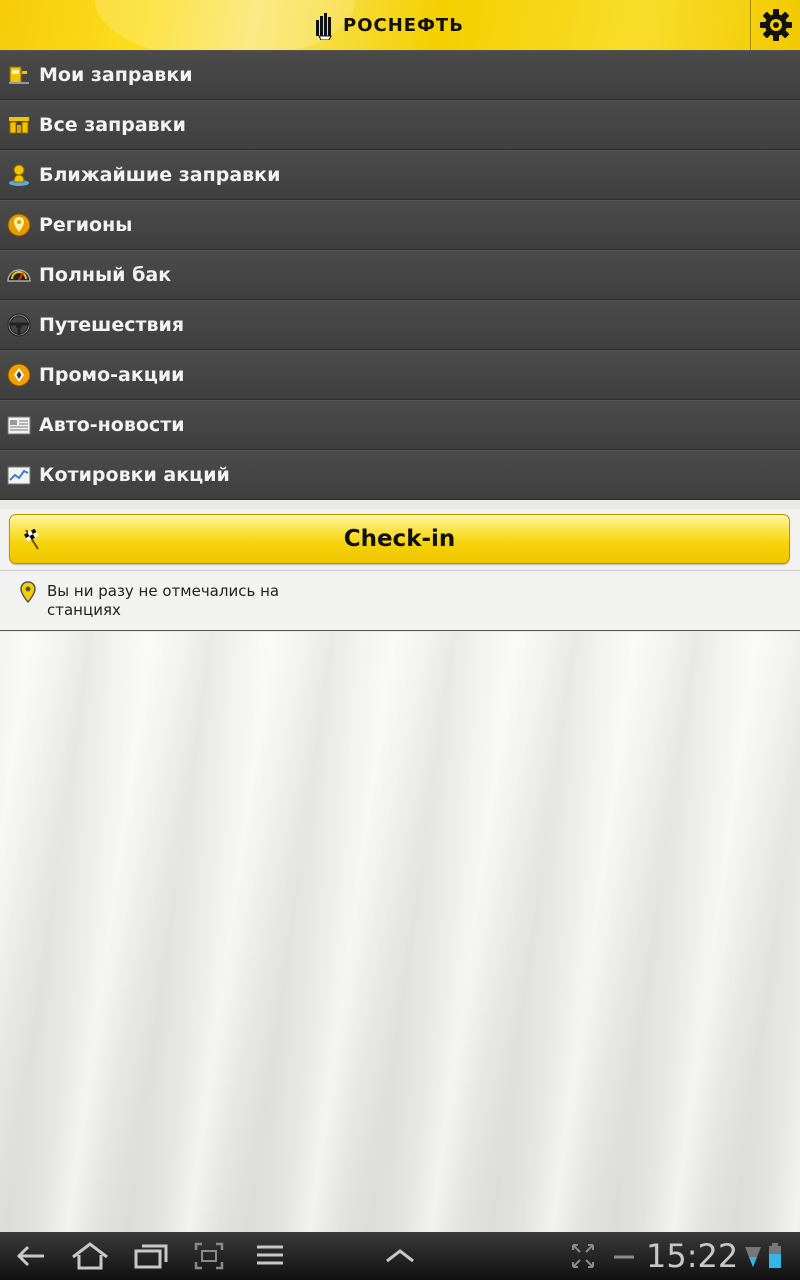 The width and height of the screenshot is (800, 1280). I want to click on my-station-icon, so click(19, 75).